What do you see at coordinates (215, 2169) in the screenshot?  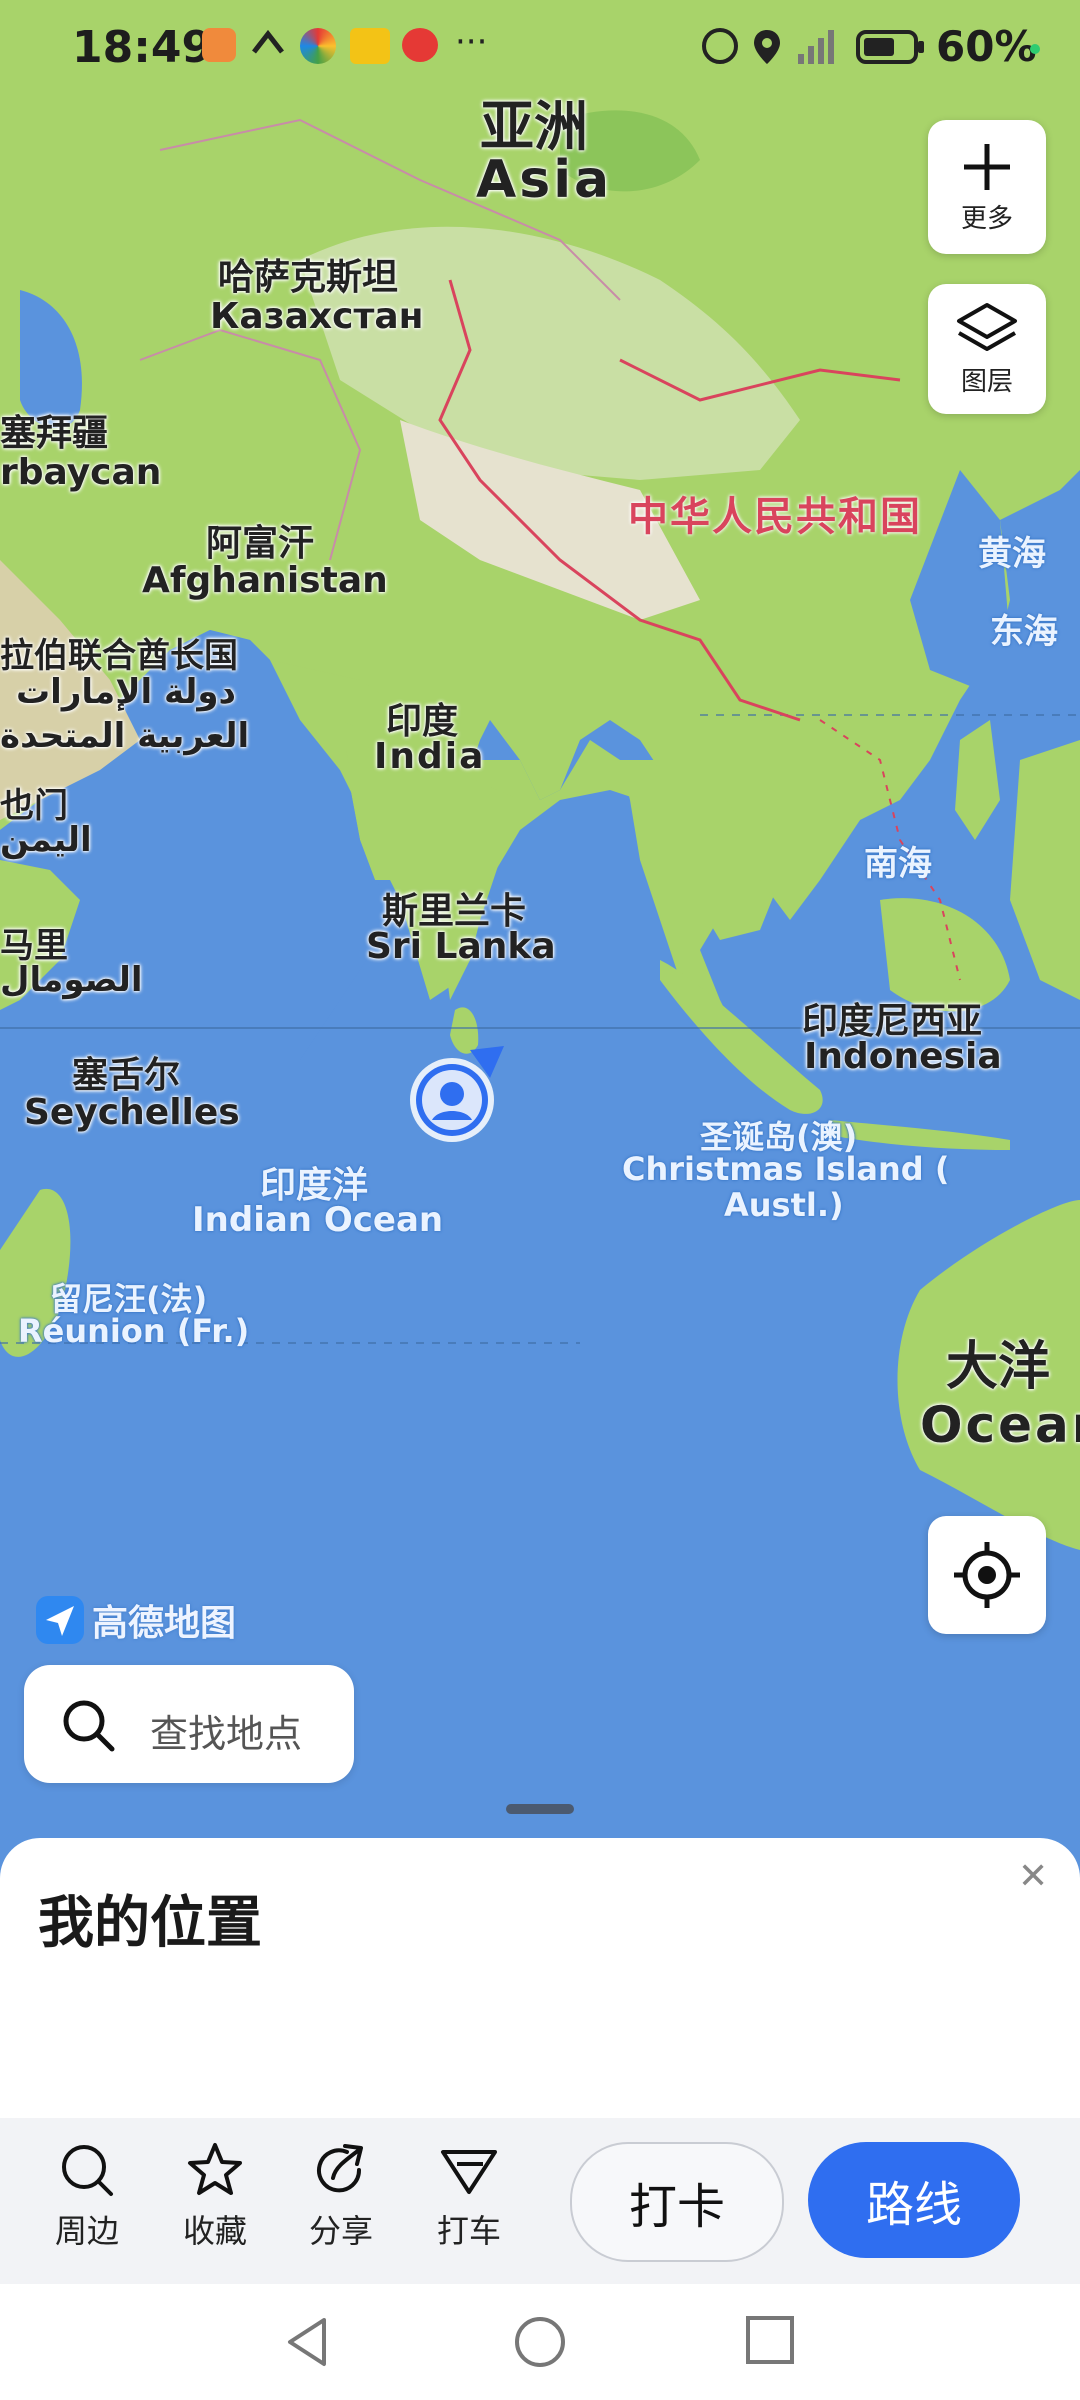 I see `star-icon` at bounding box center [215, 2169].